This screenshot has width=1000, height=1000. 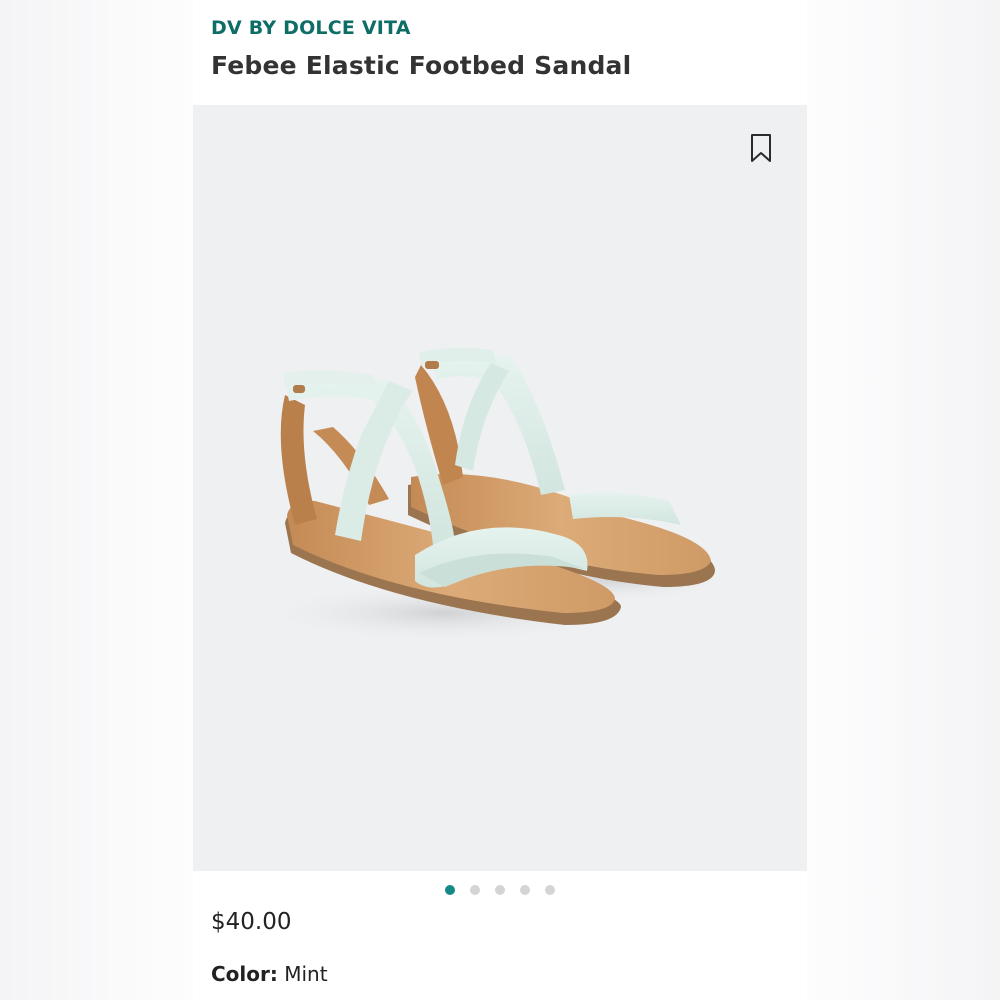 What do you see at coordinates (421, 65) in the screenshot?
I see `product-title: Febee Elastic Footbed Sandal` at bounding box center [421, 65].